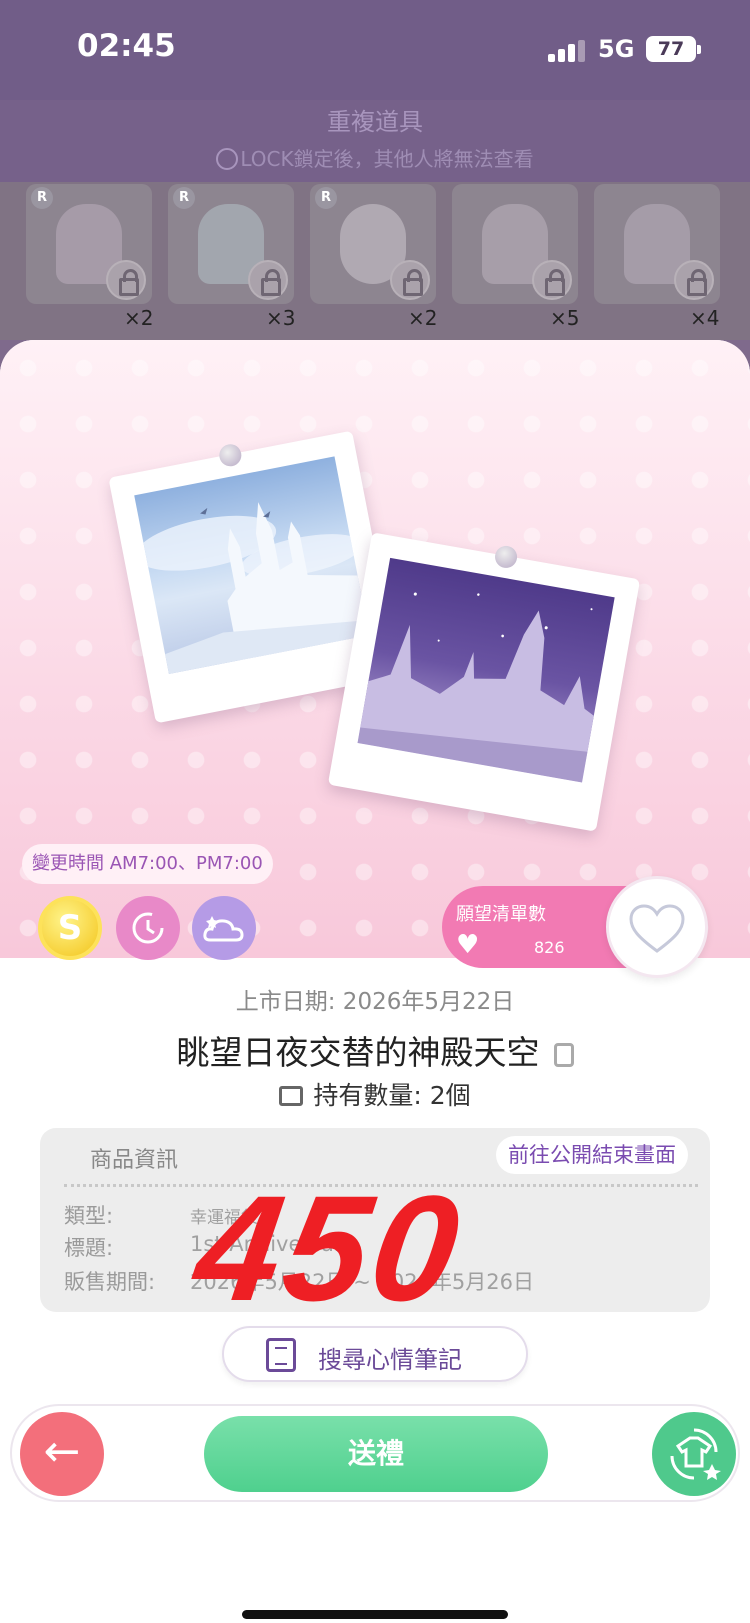  What do you see at coordinates (134, 1160) in the screenshot?
I see `info-title: 商品資訊` at bounding box center [134, 1160].